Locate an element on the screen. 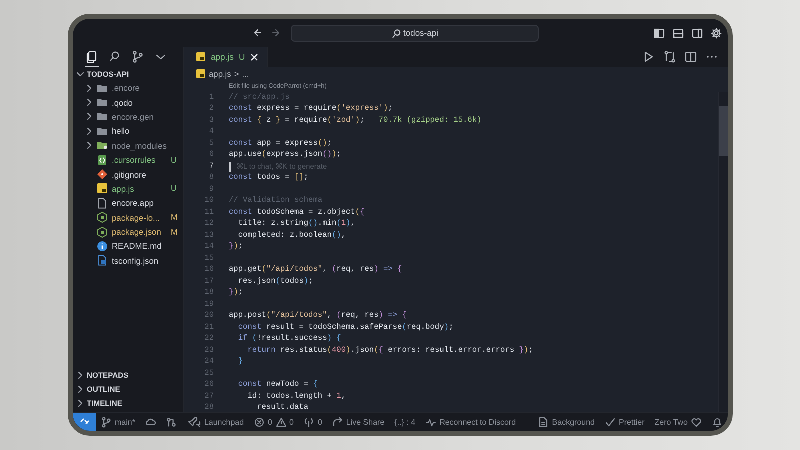  file-tree-item: app.js U is located at coordinates (128, 189).